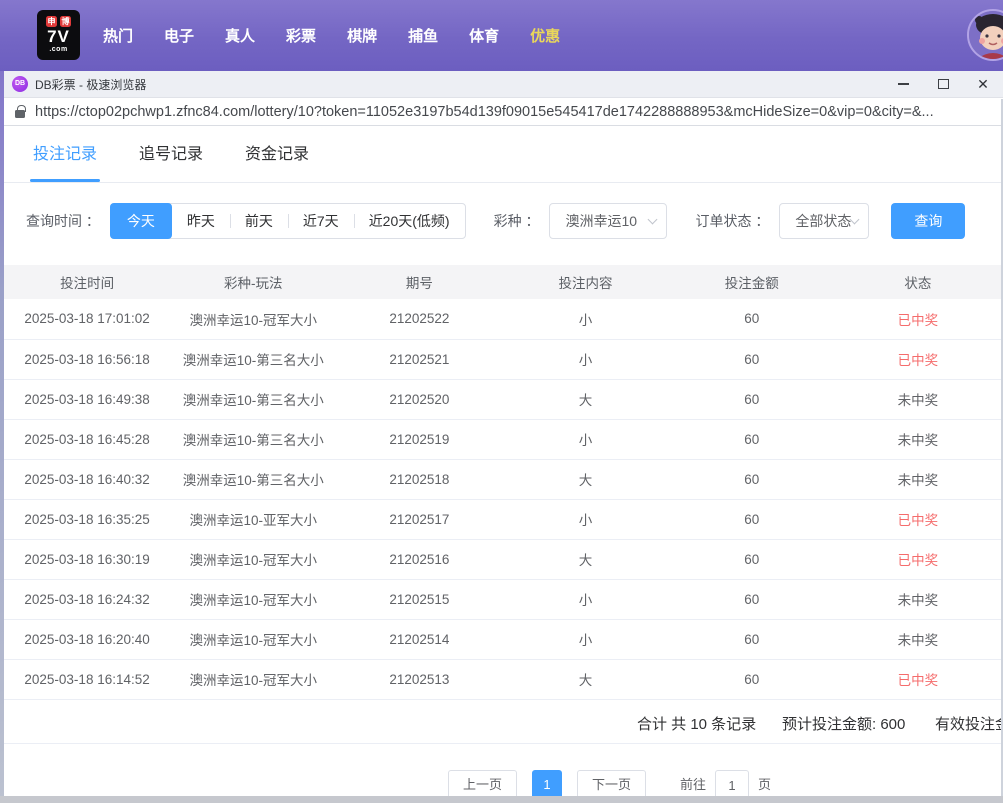 This screenshot has height=803, width=1003. Describe the element at coordinates (171, 154) in the screenshot. I see `tab-追号记录: 追号记录` at that location.